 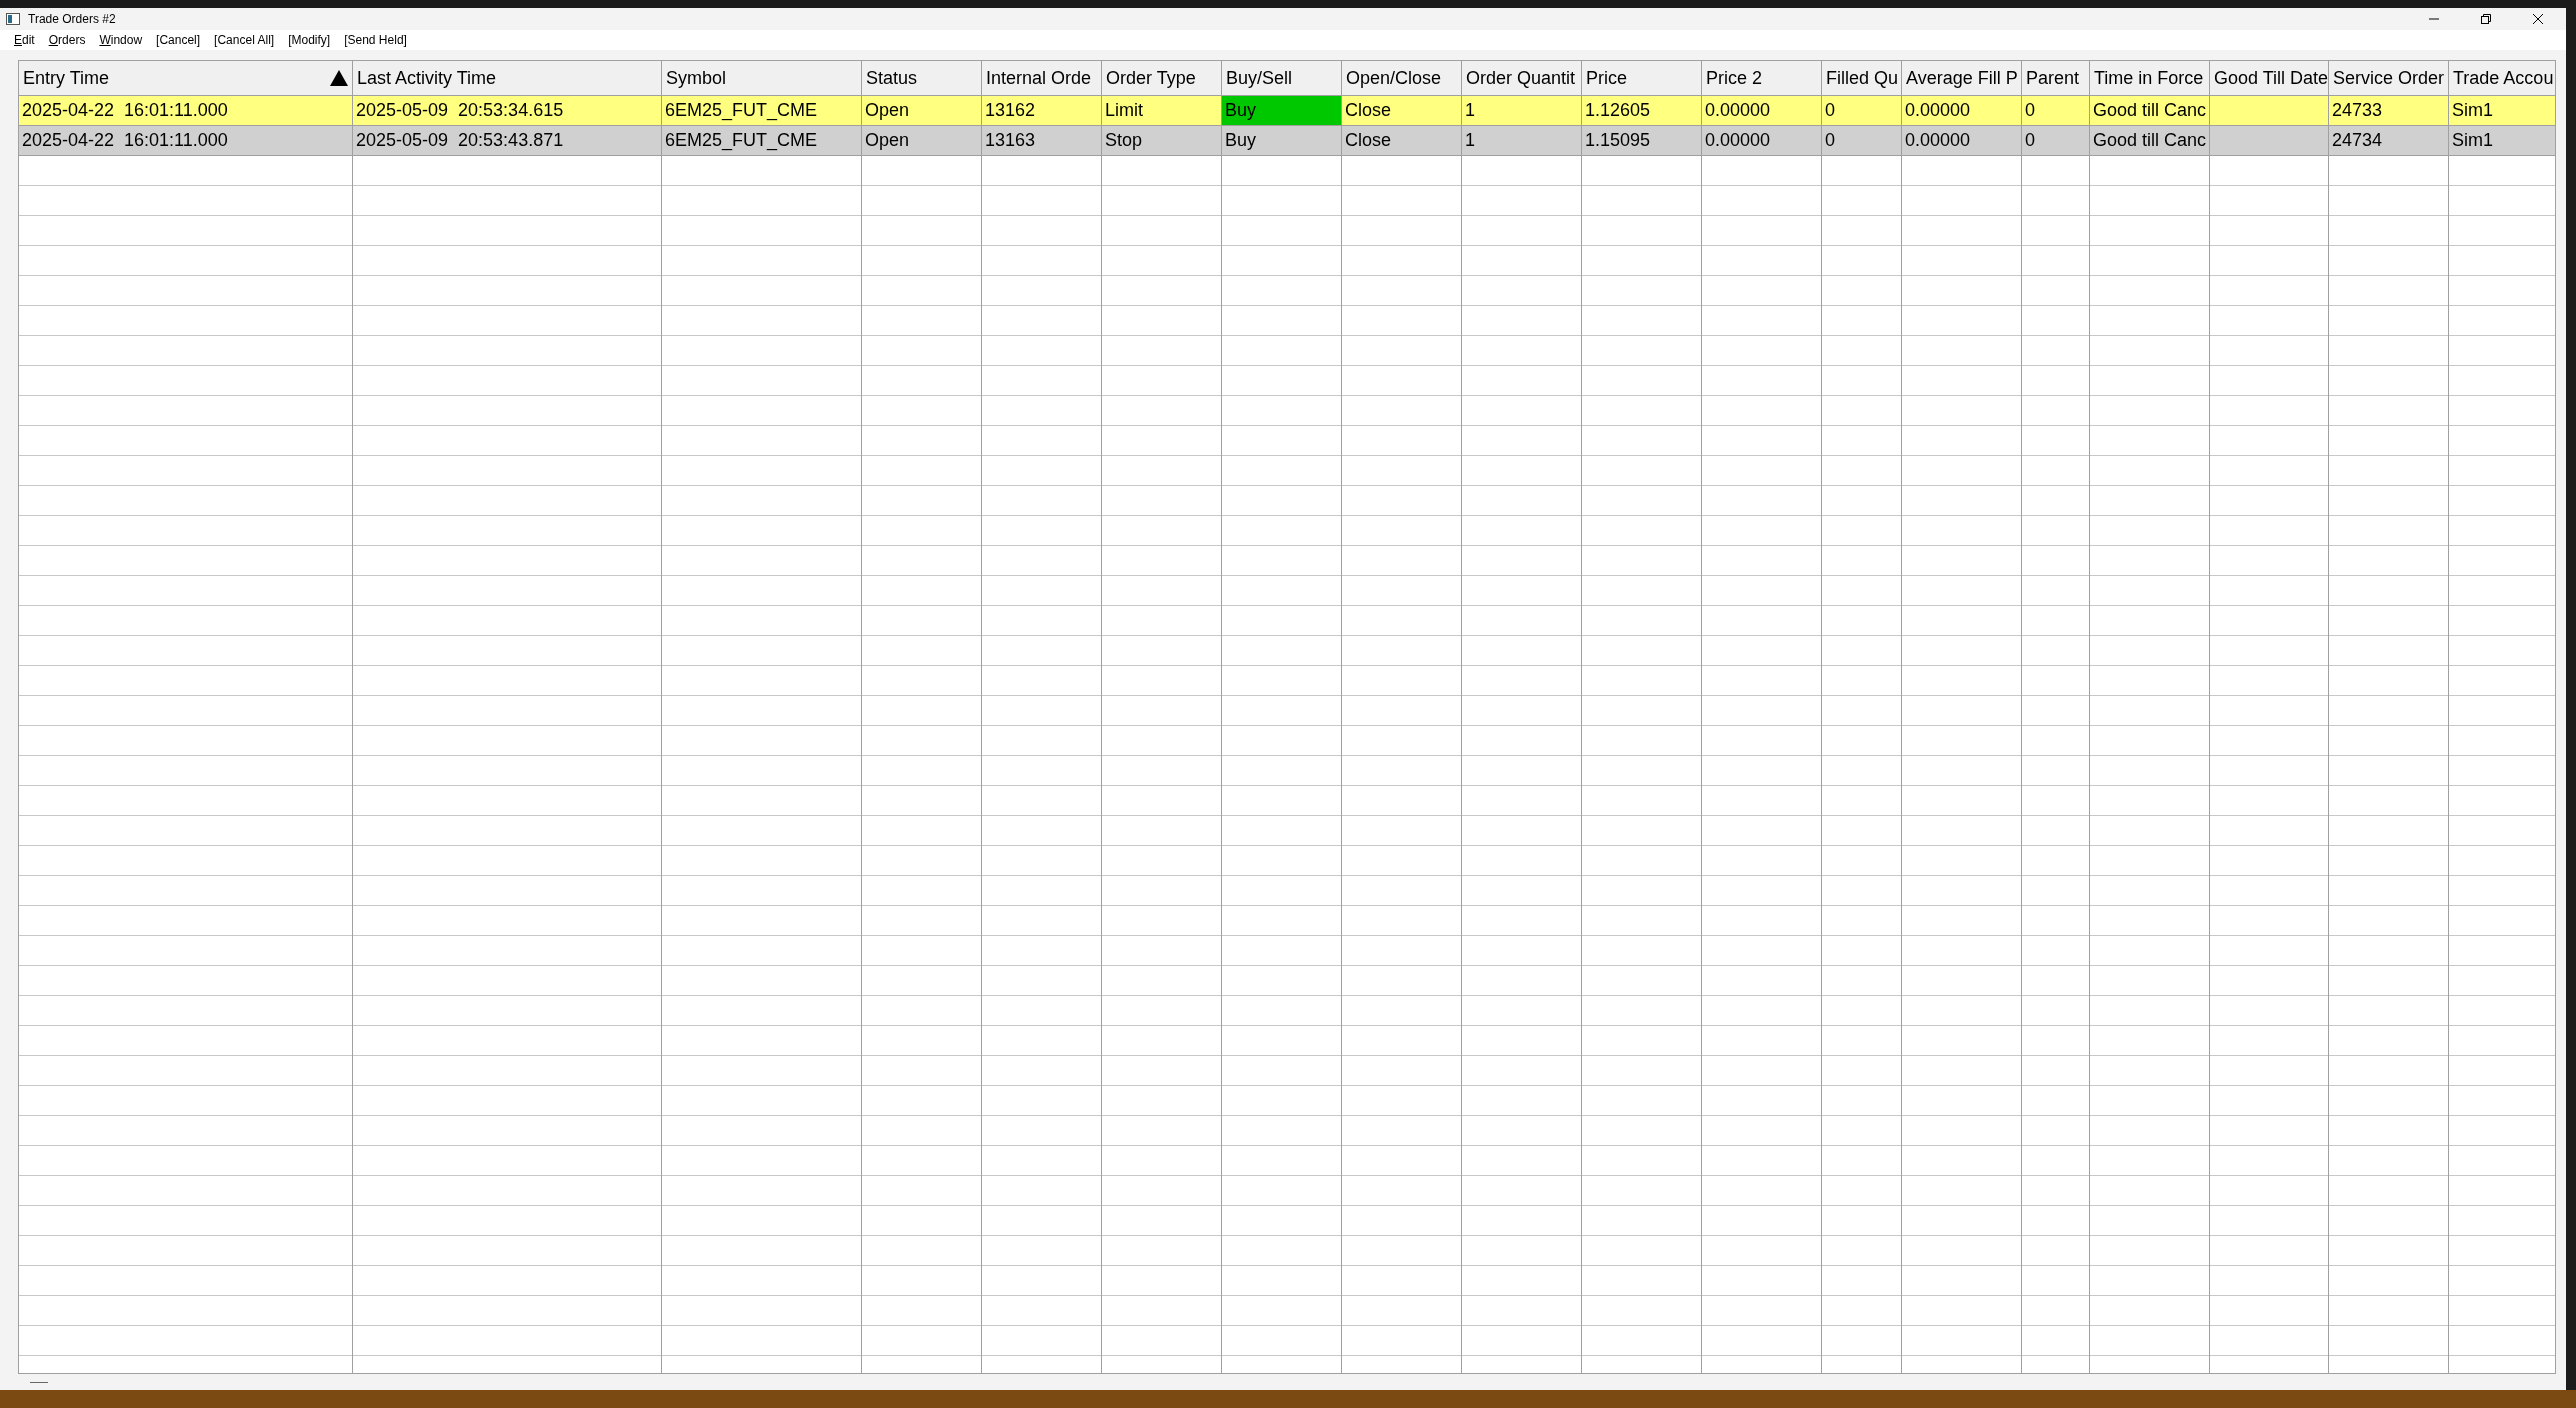 What do you see at coordinates (178, 40) in the screenshot?
I see `command-button: [Cancel]` at bounding box center [178, 40].